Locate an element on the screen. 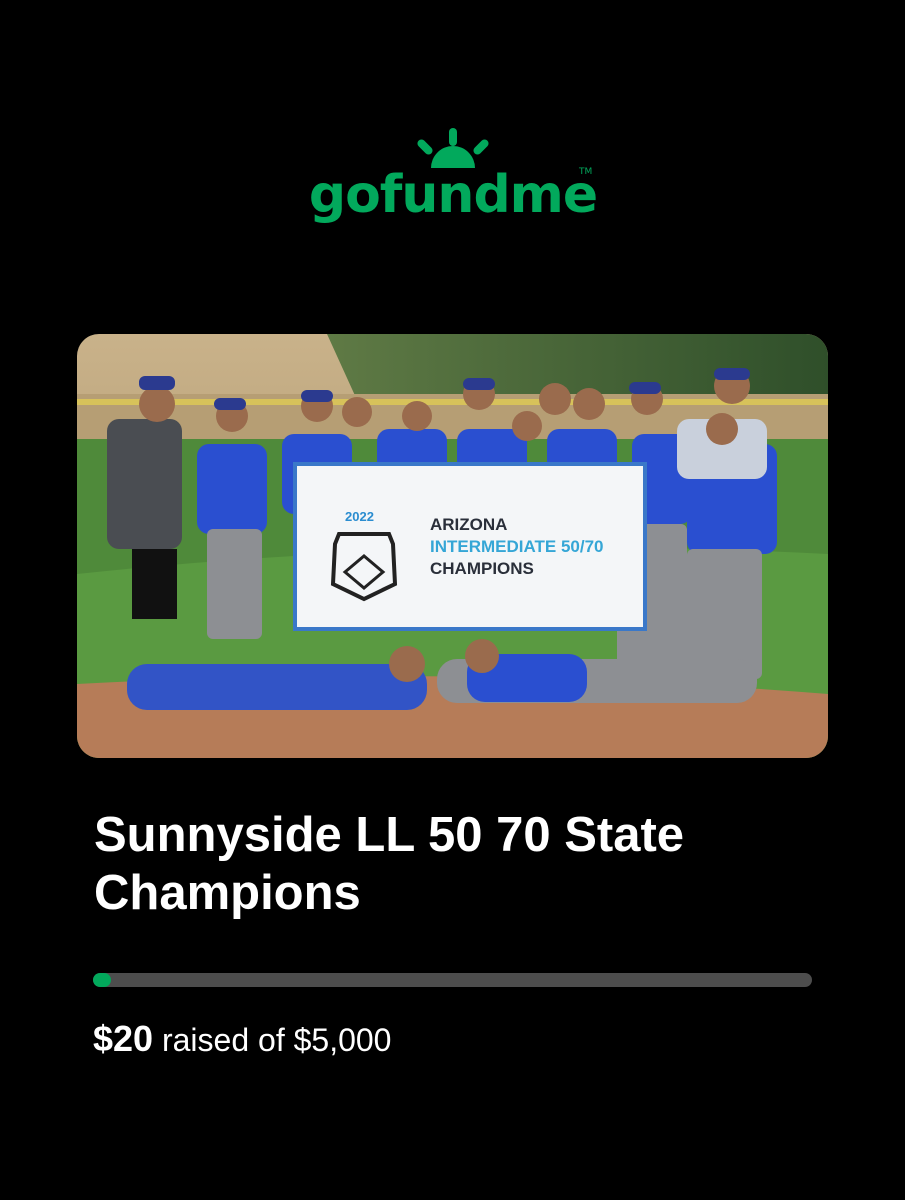  banner-line3: CHAMPIONS is located at coordinates (482, 568).